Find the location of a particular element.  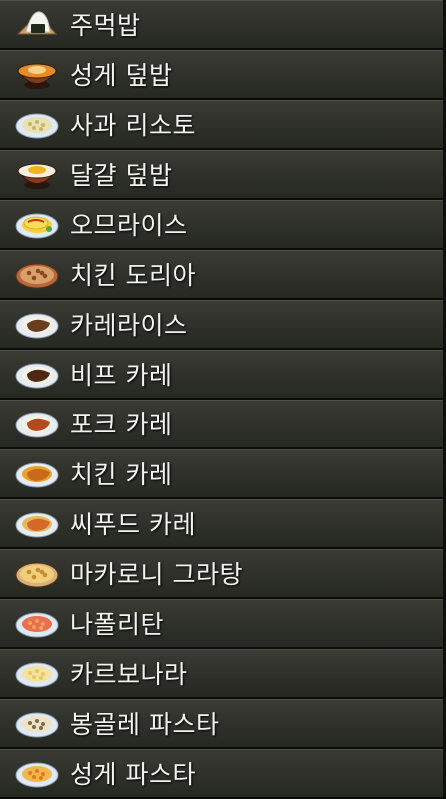

napolitan-icon is located at coordinates (37, 623).